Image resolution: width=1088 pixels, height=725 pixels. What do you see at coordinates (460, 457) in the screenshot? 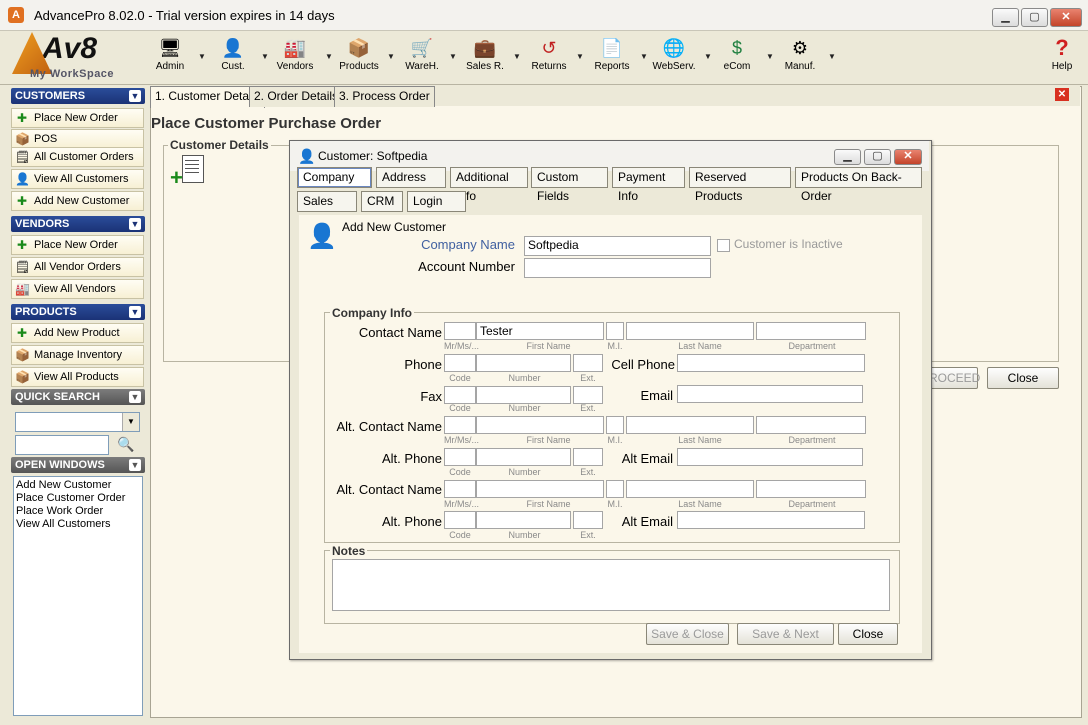
I see `alt-phone-code-field` at bounding box center [460, 457].